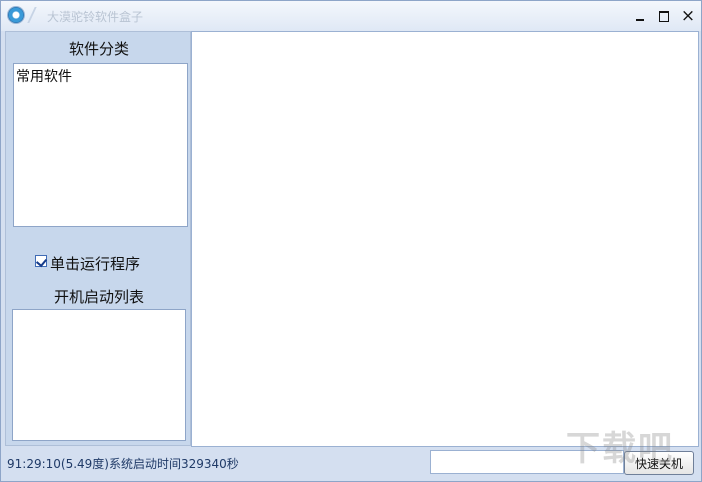  I want to click on title-decoration, so click(38, 15).